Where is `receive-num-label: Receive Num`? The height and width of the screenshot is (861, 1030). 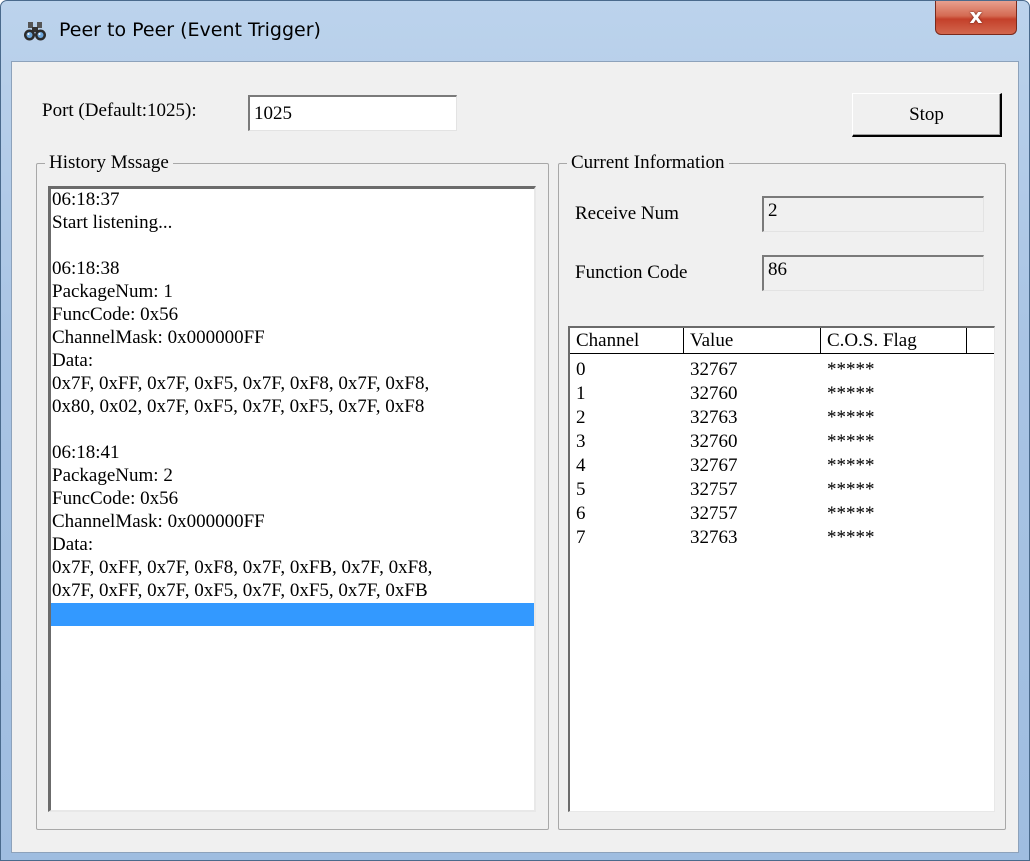 receive-num-label: Receive Num is located at coordinates (627, 213).